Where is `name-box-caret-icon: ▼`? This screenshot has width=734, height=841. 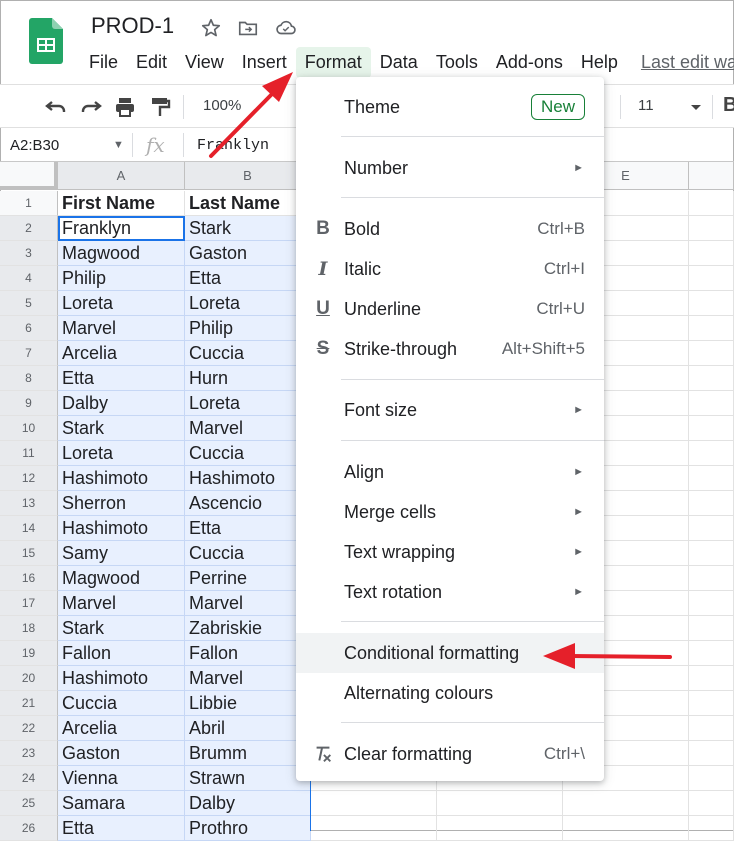 name-box-caret-icon: ▼ is located at coordinates (118, 145).